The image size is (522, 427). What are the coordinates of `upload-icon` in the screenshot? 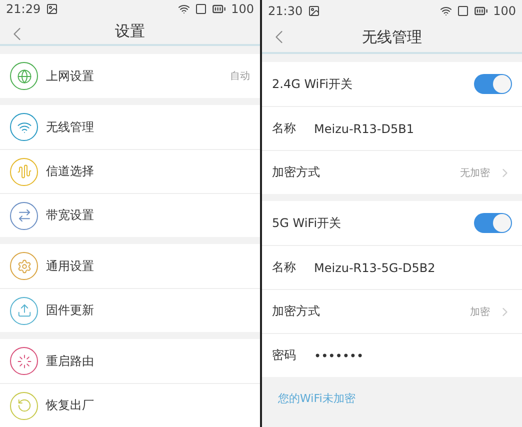 It's located at (24, 310).